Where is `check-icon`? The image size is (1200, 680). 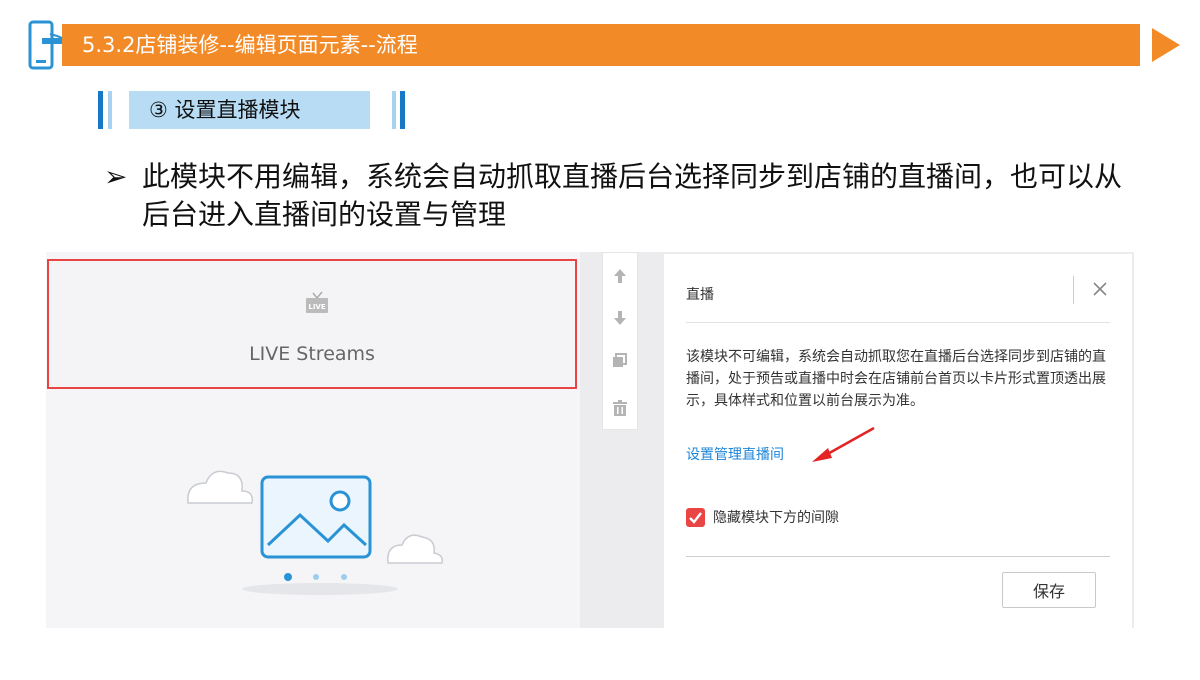 check-icon is located at coordinates (695, 517).